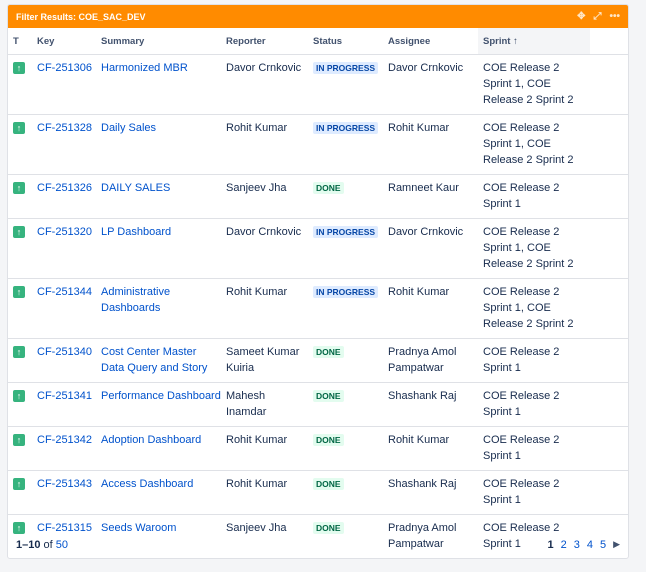 Image resolution: width=646 pixels, height=572 pixels. Describe the element at coordinates (64, 41) in the screenshot. I see `column-header-key: Key` at that location.